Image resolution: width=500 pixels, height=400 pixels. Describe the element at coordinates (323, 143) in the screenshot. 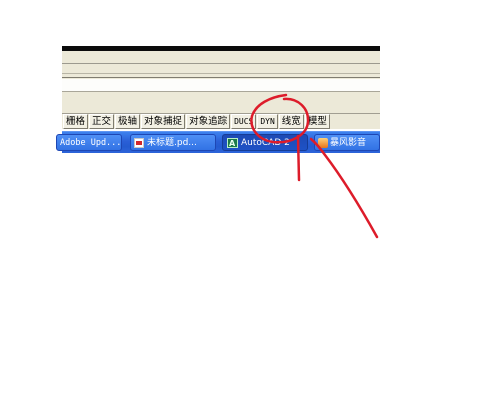

I see `media-player-icon` at that location.